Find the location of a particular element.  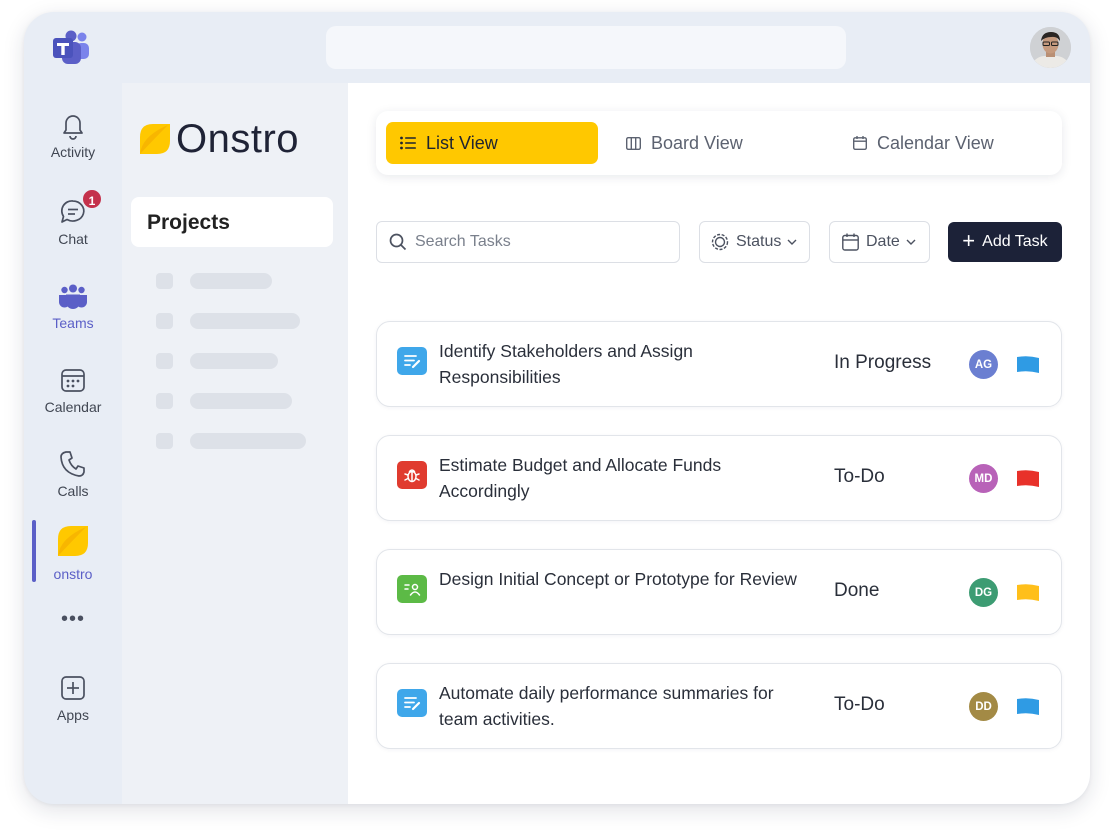

rail-item-apps: Apps is located at coordinates (73, 698).